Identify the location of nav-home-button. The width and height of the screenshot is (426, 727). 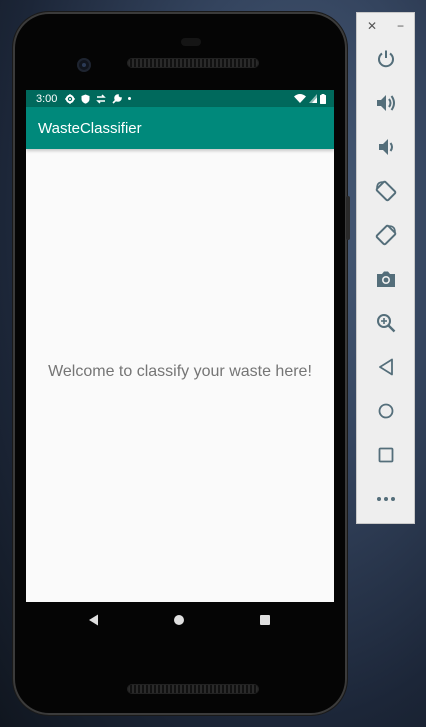
(179, 620).